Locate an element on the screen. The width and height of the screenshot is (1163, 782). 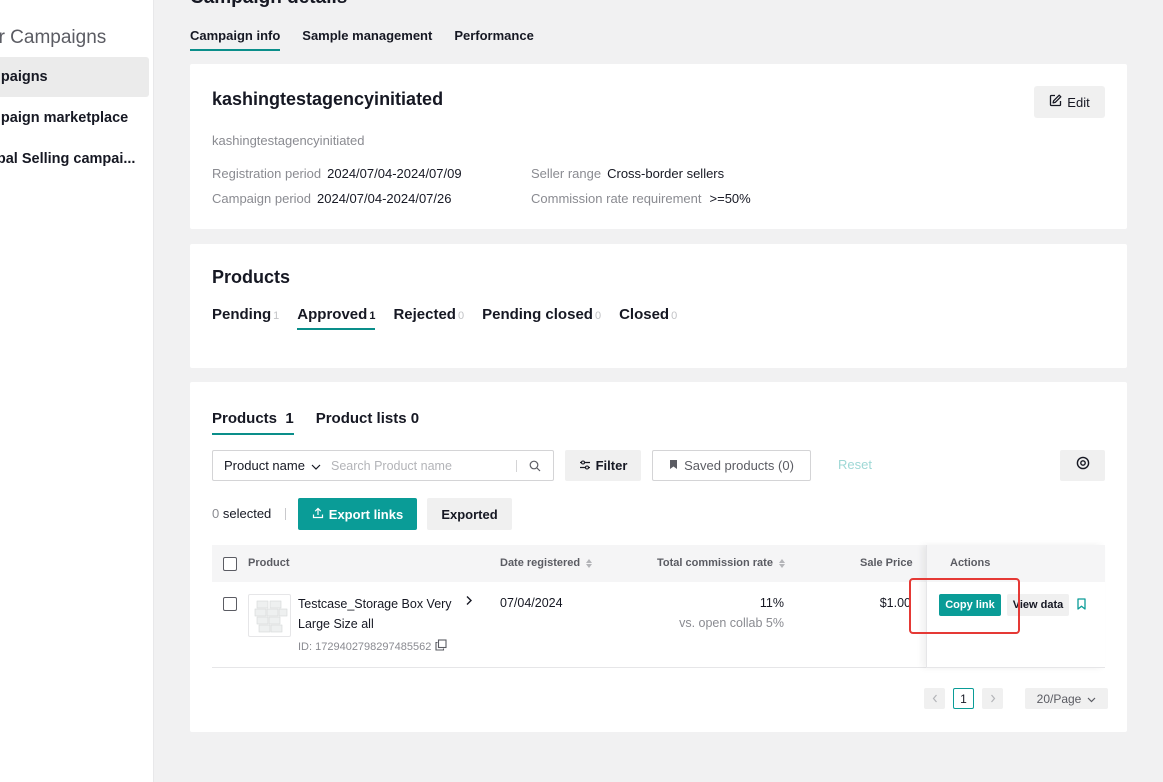
tab-product-lists: Product lists 0 is located at coordinates (367, 422).